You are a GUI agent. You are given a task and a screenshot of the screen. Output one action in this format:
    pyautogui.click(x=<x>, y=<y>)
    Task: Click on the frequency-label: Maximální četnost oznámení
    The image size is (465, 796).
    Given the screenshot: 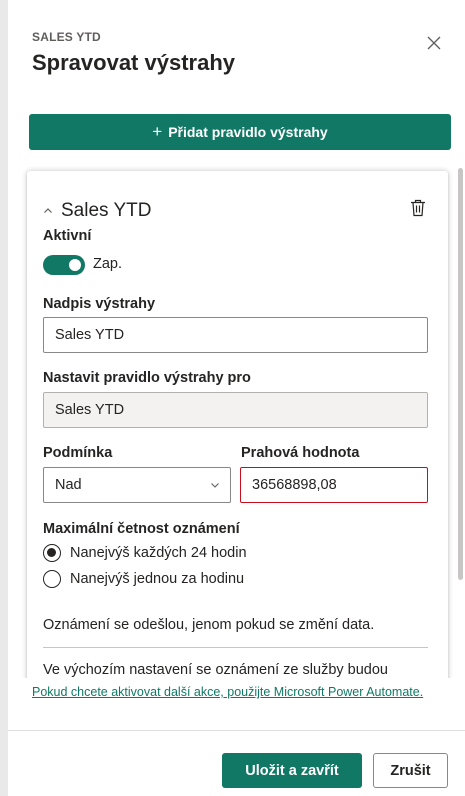 What is the action you would take?
    pyautogui.click(x=141, y=529)
    